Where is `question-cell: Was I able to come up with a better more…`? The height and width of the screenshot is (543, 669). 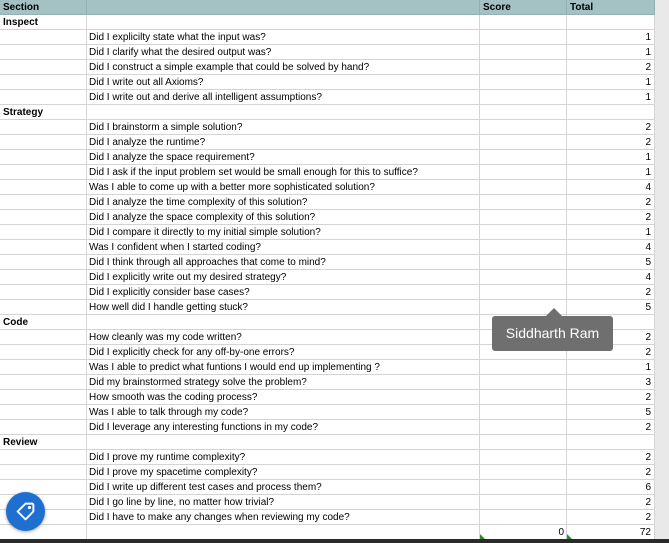 question-cell: Was I able to come up with a better more… is located at coordinates (283, 187).